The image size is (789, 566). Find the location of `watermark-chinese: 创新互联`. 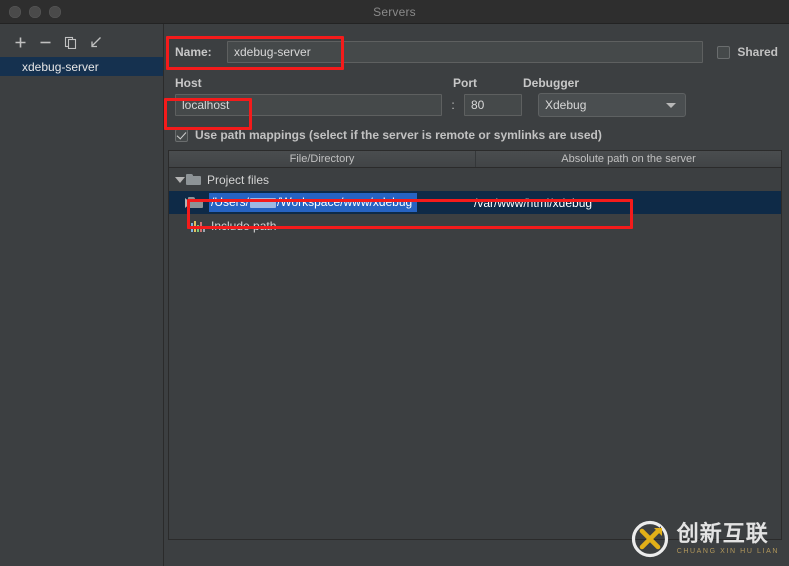

watermark-chinese: 创新互联 is located at coordinates (722, 533).